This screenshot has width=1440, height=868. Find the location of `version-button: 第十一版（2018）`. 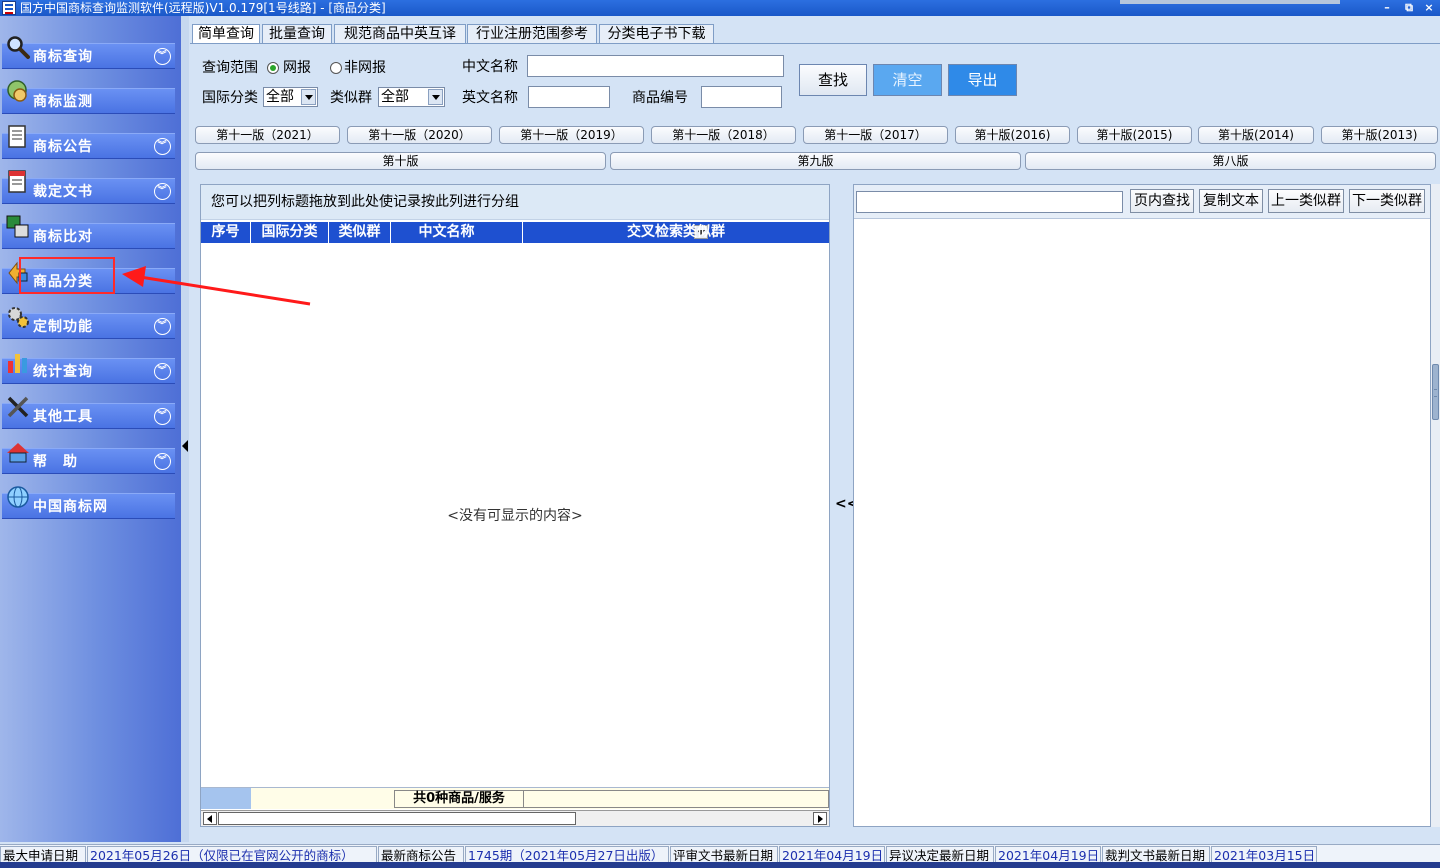

version-button: 第十一版（2018） is located at coordinates (723, 135).